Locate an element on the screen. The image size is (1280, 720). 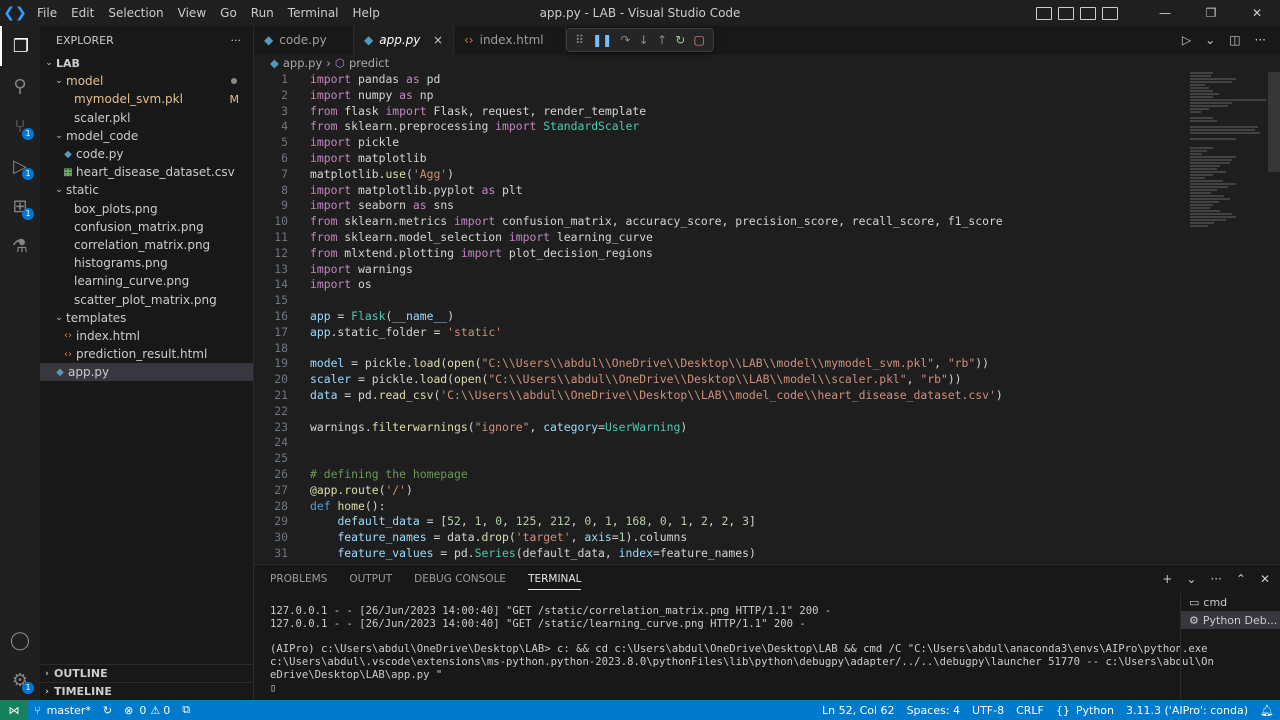
tree-folder-model-code: ⌄ model_code is located at coordinates (146, 136).